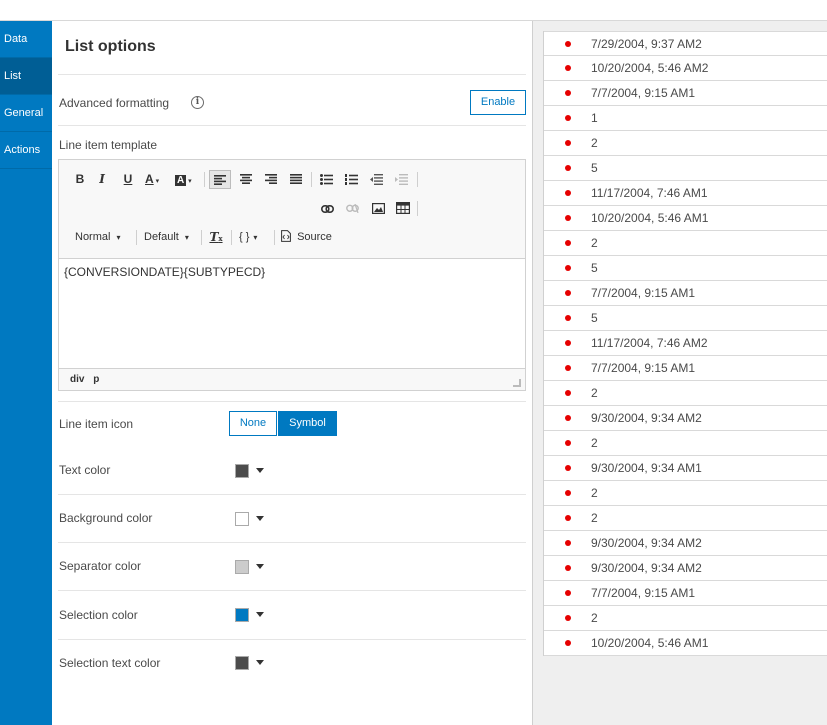 This screenshot has width=827, height=725. What do you see at coordinates (649, 343) in the screenshot?
I see `list-item-text: 11/17/2004, 7:46 AM2` at bounding box center [649, 343].